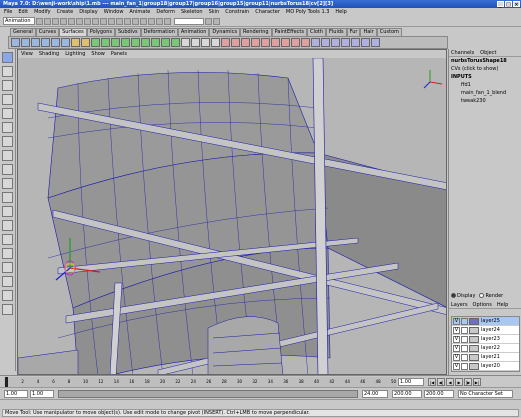 The height and width of the screenshot is (418, 521). What do you see at coordinates (289, 32) in the screenshot?
I see `shelf-tab-painteffects: PaintEffects` at bounding box center [289, 32].